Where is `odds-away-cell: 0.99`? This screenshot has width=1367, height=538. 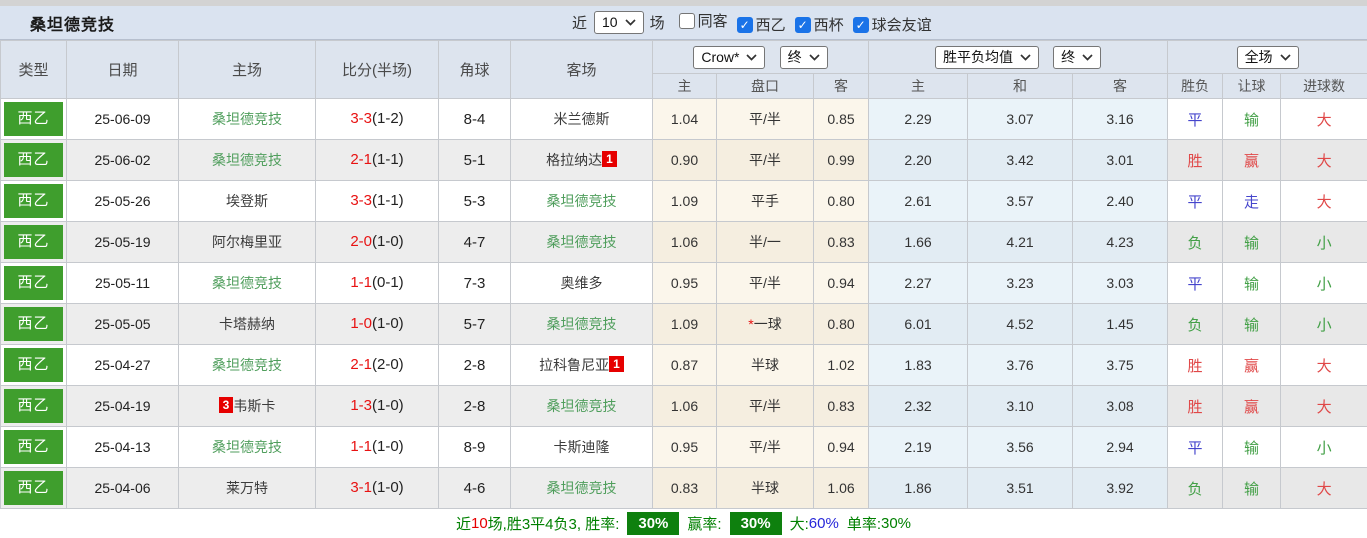 odds-away-cell: 0.99 is located at coordinates (841, 160).